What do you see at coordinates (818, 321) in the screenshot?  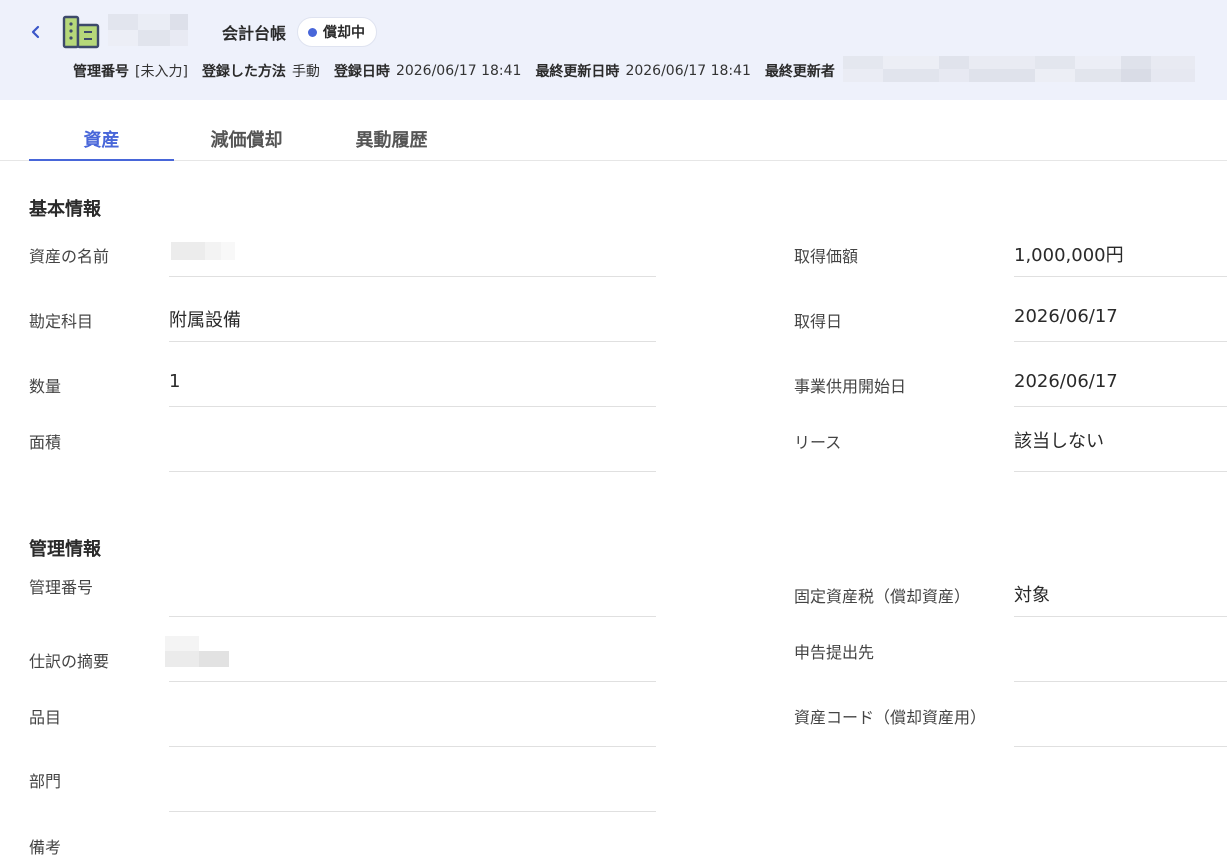 I see `field-label-acquisition-date: 取得日` at bounding box center [818, 321].